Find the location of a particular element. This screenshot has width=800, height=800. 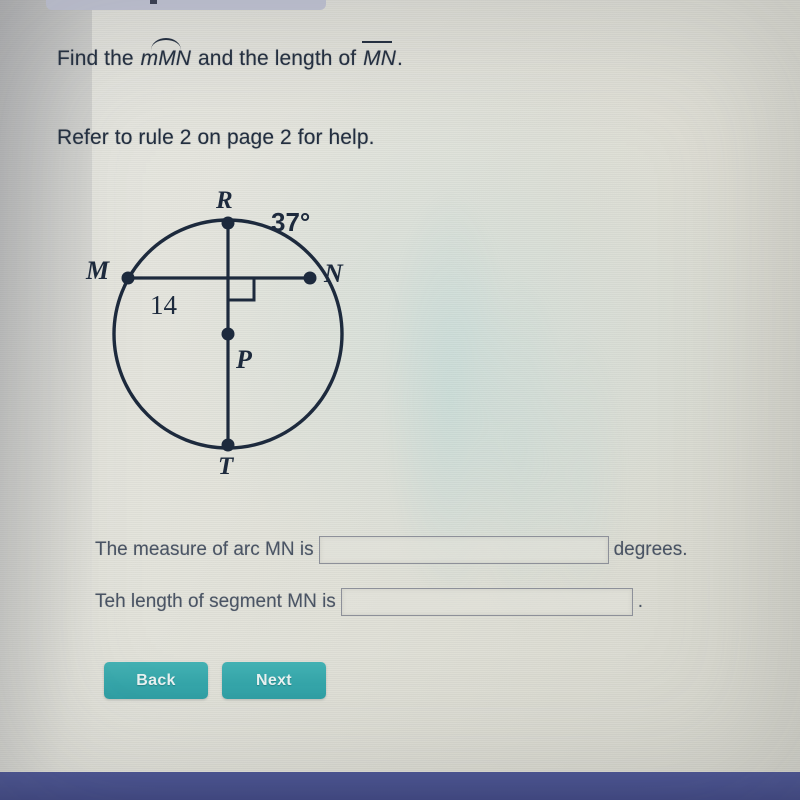

prompt-period: . is located at coordinates (399, 58).